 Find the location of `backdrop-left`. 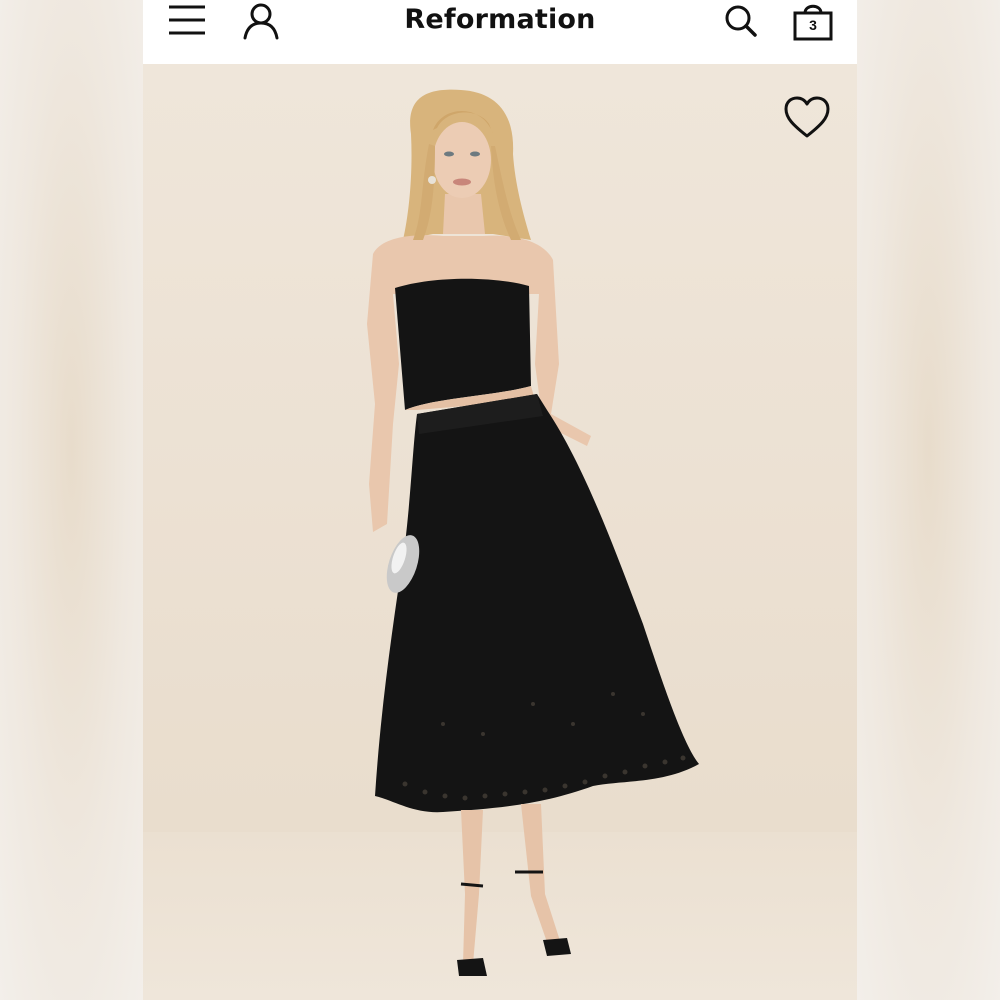

backdrop-left is located at coordinates (71, 500).